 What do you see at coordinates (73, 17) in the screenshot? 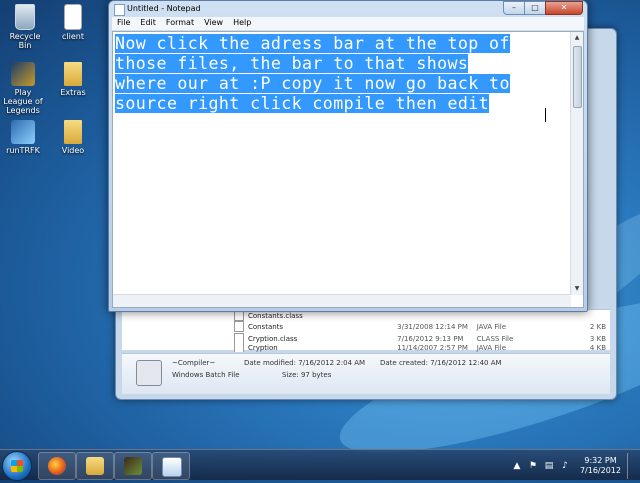
I see `document-icon` at bounding box center [73, 17].